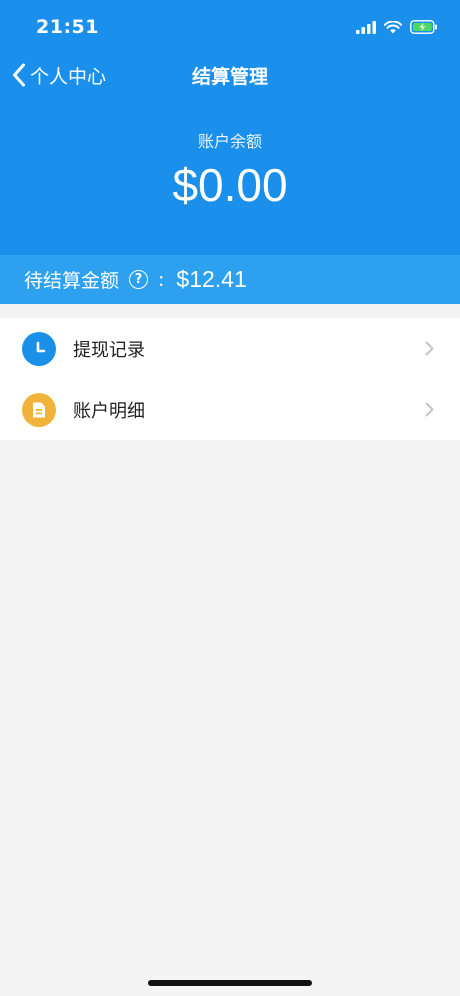 The image size is (460, 996). I want to click on balance-value: $0.00, so click(230, 185).